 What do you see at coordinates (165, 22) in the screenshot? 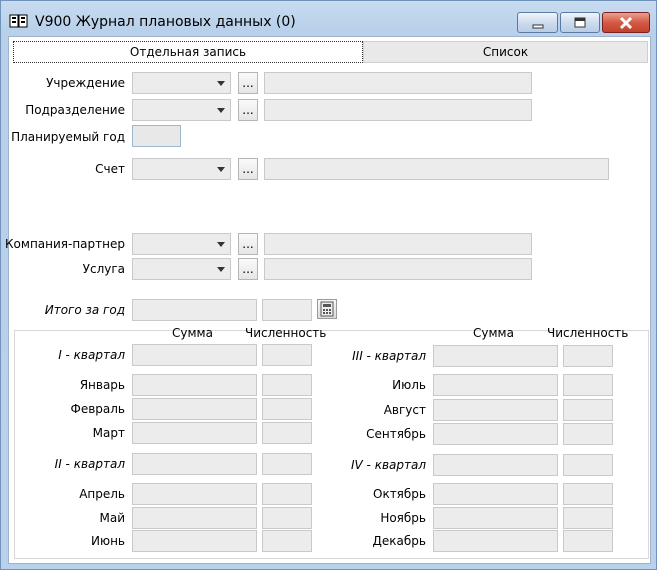
I see `window-title: V900 Журнал плановых данных (0)` at bounding box center [165, 22].